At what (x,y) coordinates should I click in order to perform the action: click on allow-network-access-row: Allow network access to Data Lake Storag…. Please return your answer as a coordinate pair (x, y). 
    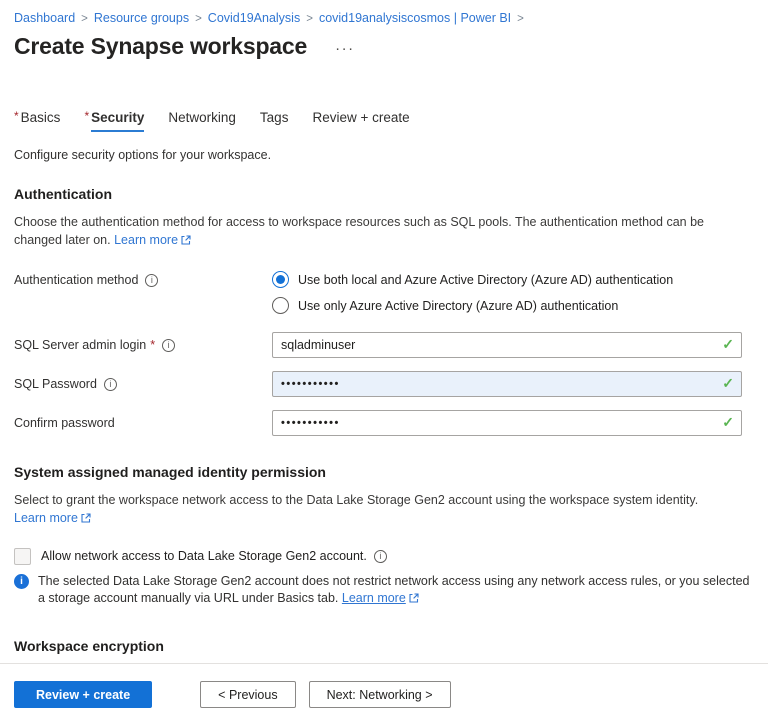
    Looking at the image, I should click on (384, 556).